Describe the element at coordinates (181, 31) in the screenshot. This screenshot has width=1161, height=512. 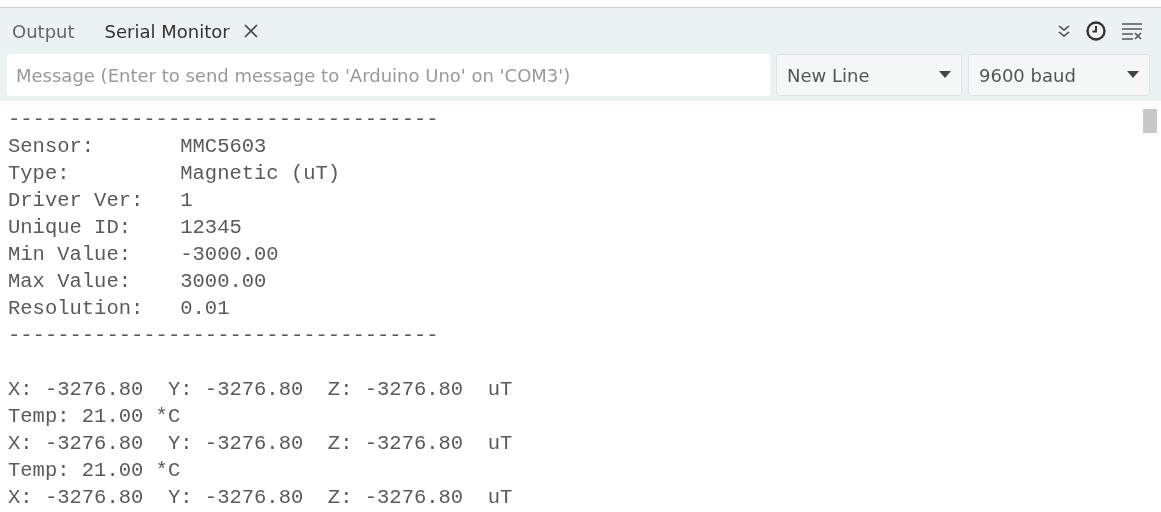
I see `panel-tab: Serial Monitor` at that location.